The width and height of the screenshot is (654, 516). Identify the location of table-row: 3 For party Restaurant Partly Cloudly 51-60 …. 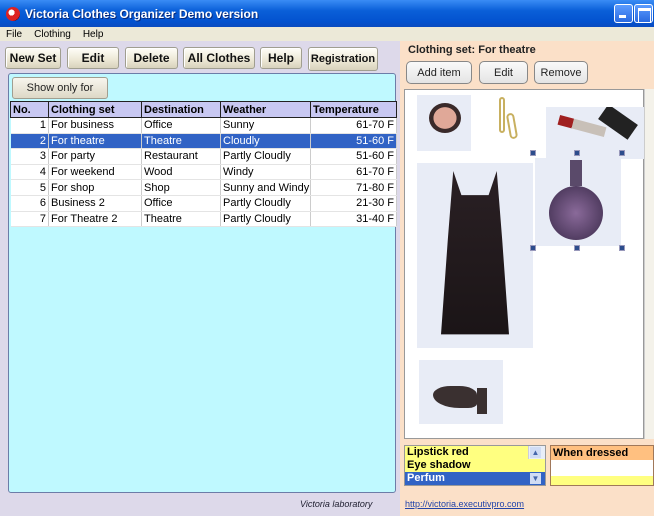
(203, 156).